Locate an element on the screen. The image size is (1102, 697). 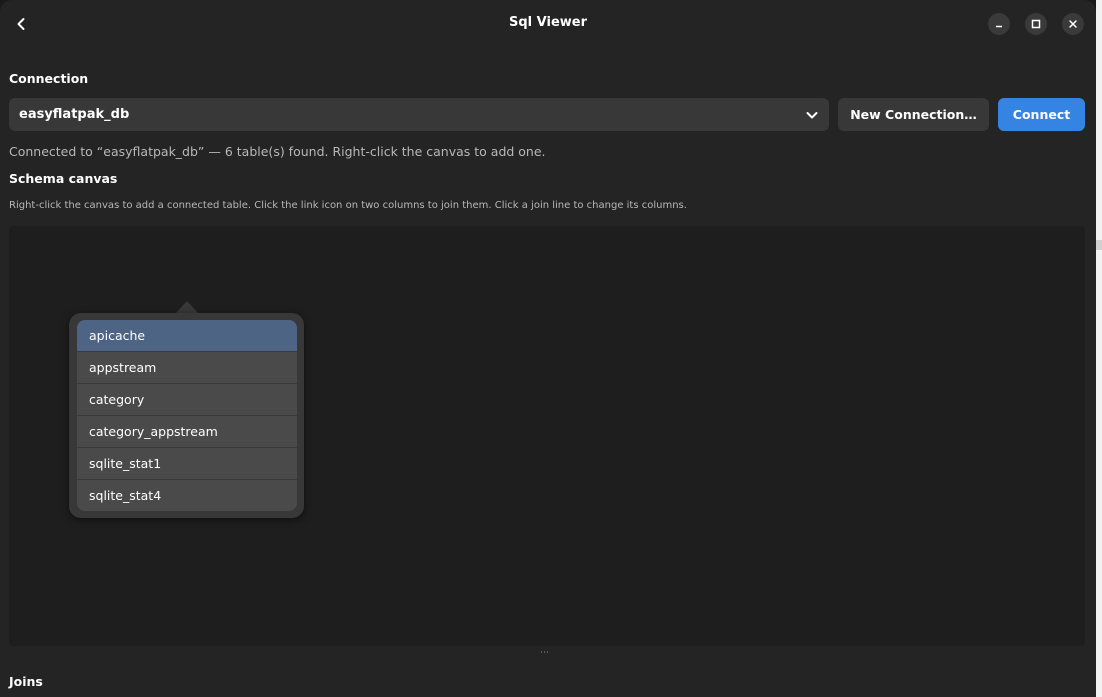
popover-arrow is located at coordinates (187, 307).